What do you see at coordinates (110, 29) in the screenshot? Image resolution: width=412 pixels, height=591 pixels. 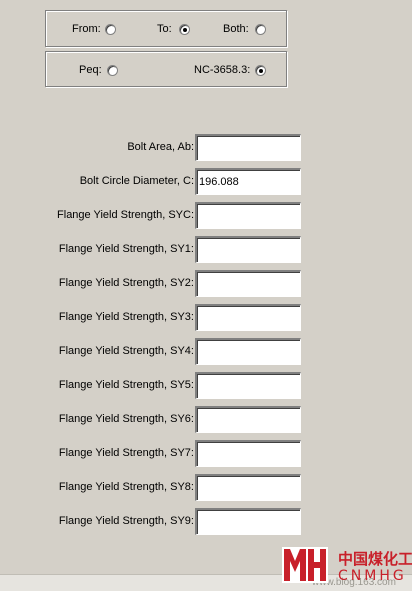 I see `from-radio` at bounding box center [110, 29].